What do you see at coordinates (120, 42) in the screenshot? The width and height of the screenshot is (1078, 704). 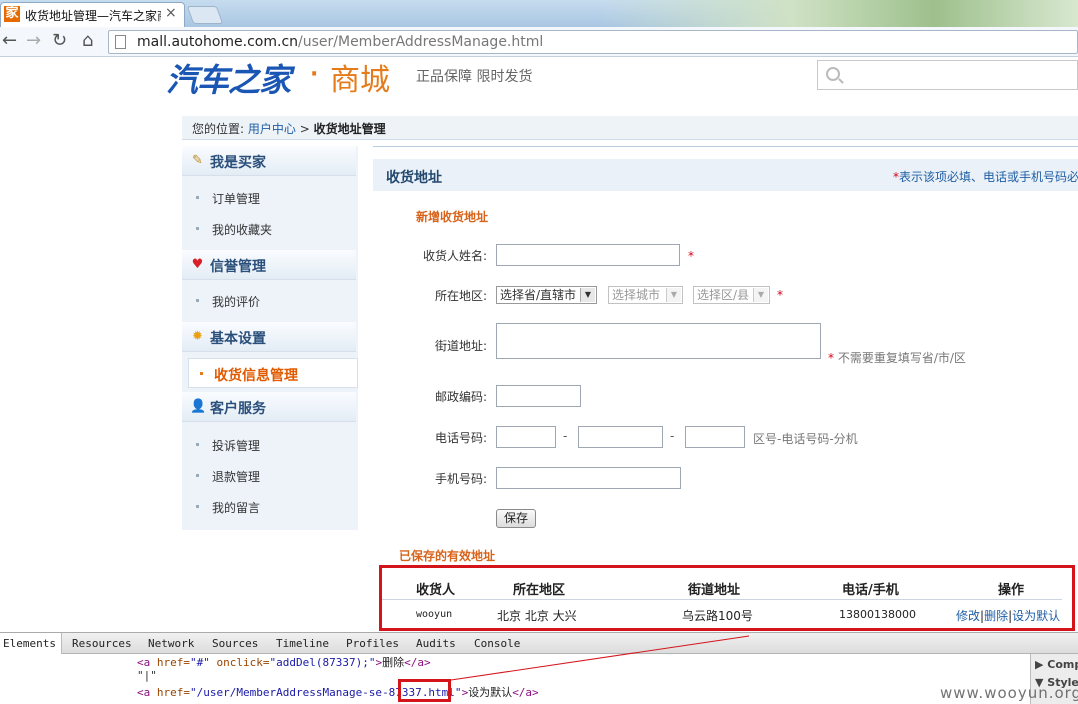 I see `page-icon` at bounding box center [120, 42].